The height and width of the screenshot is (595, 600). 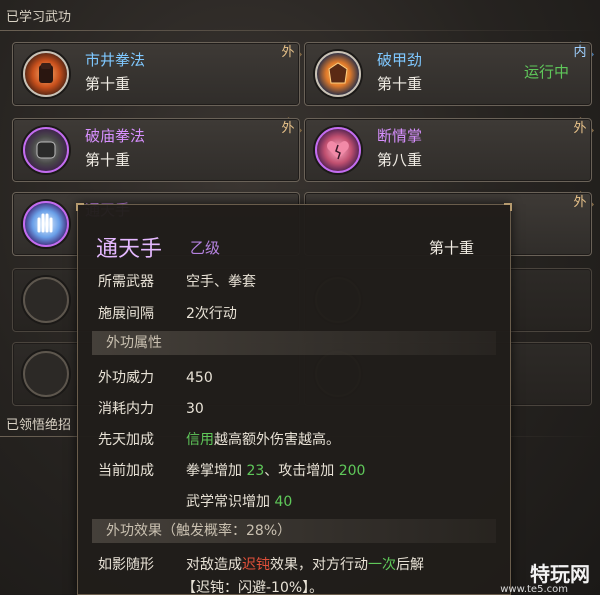 I want to click on innate-highlight: 信用, so click(x=200, y=440).